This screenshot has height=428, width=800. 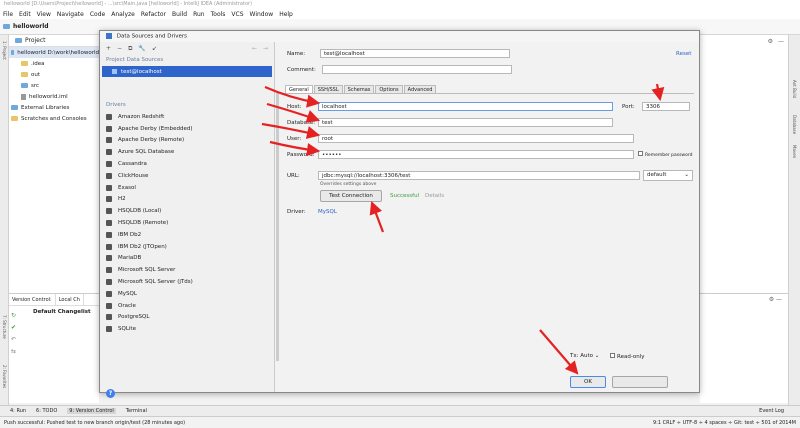 I want to click on arrow-to-ok, so click(x=559, y=352).